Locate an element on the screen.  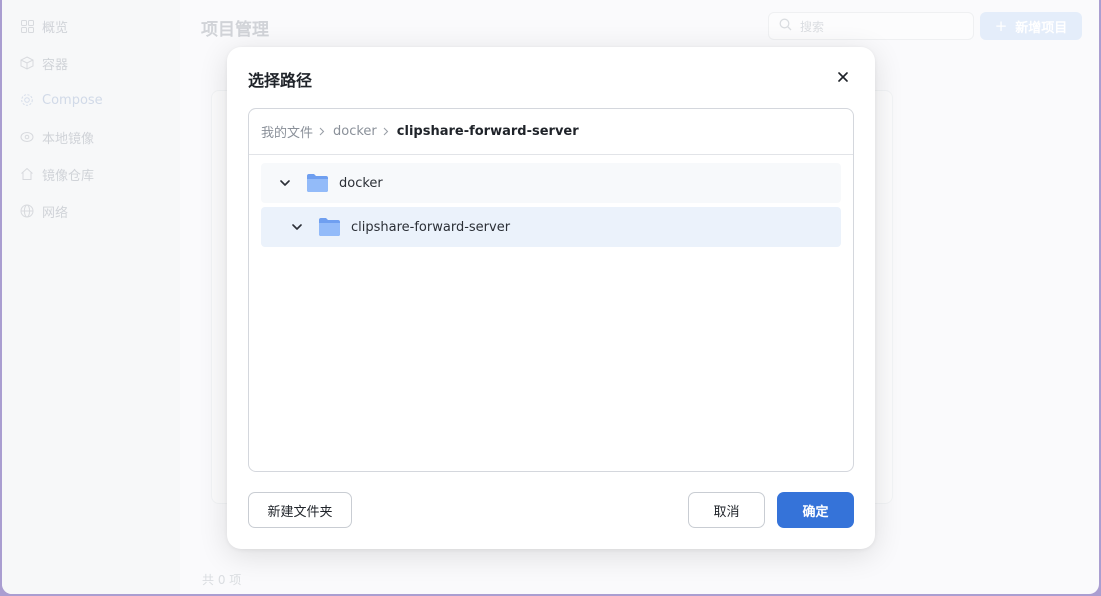
tree-row-docker: docker is located at coordinates (551, 183).